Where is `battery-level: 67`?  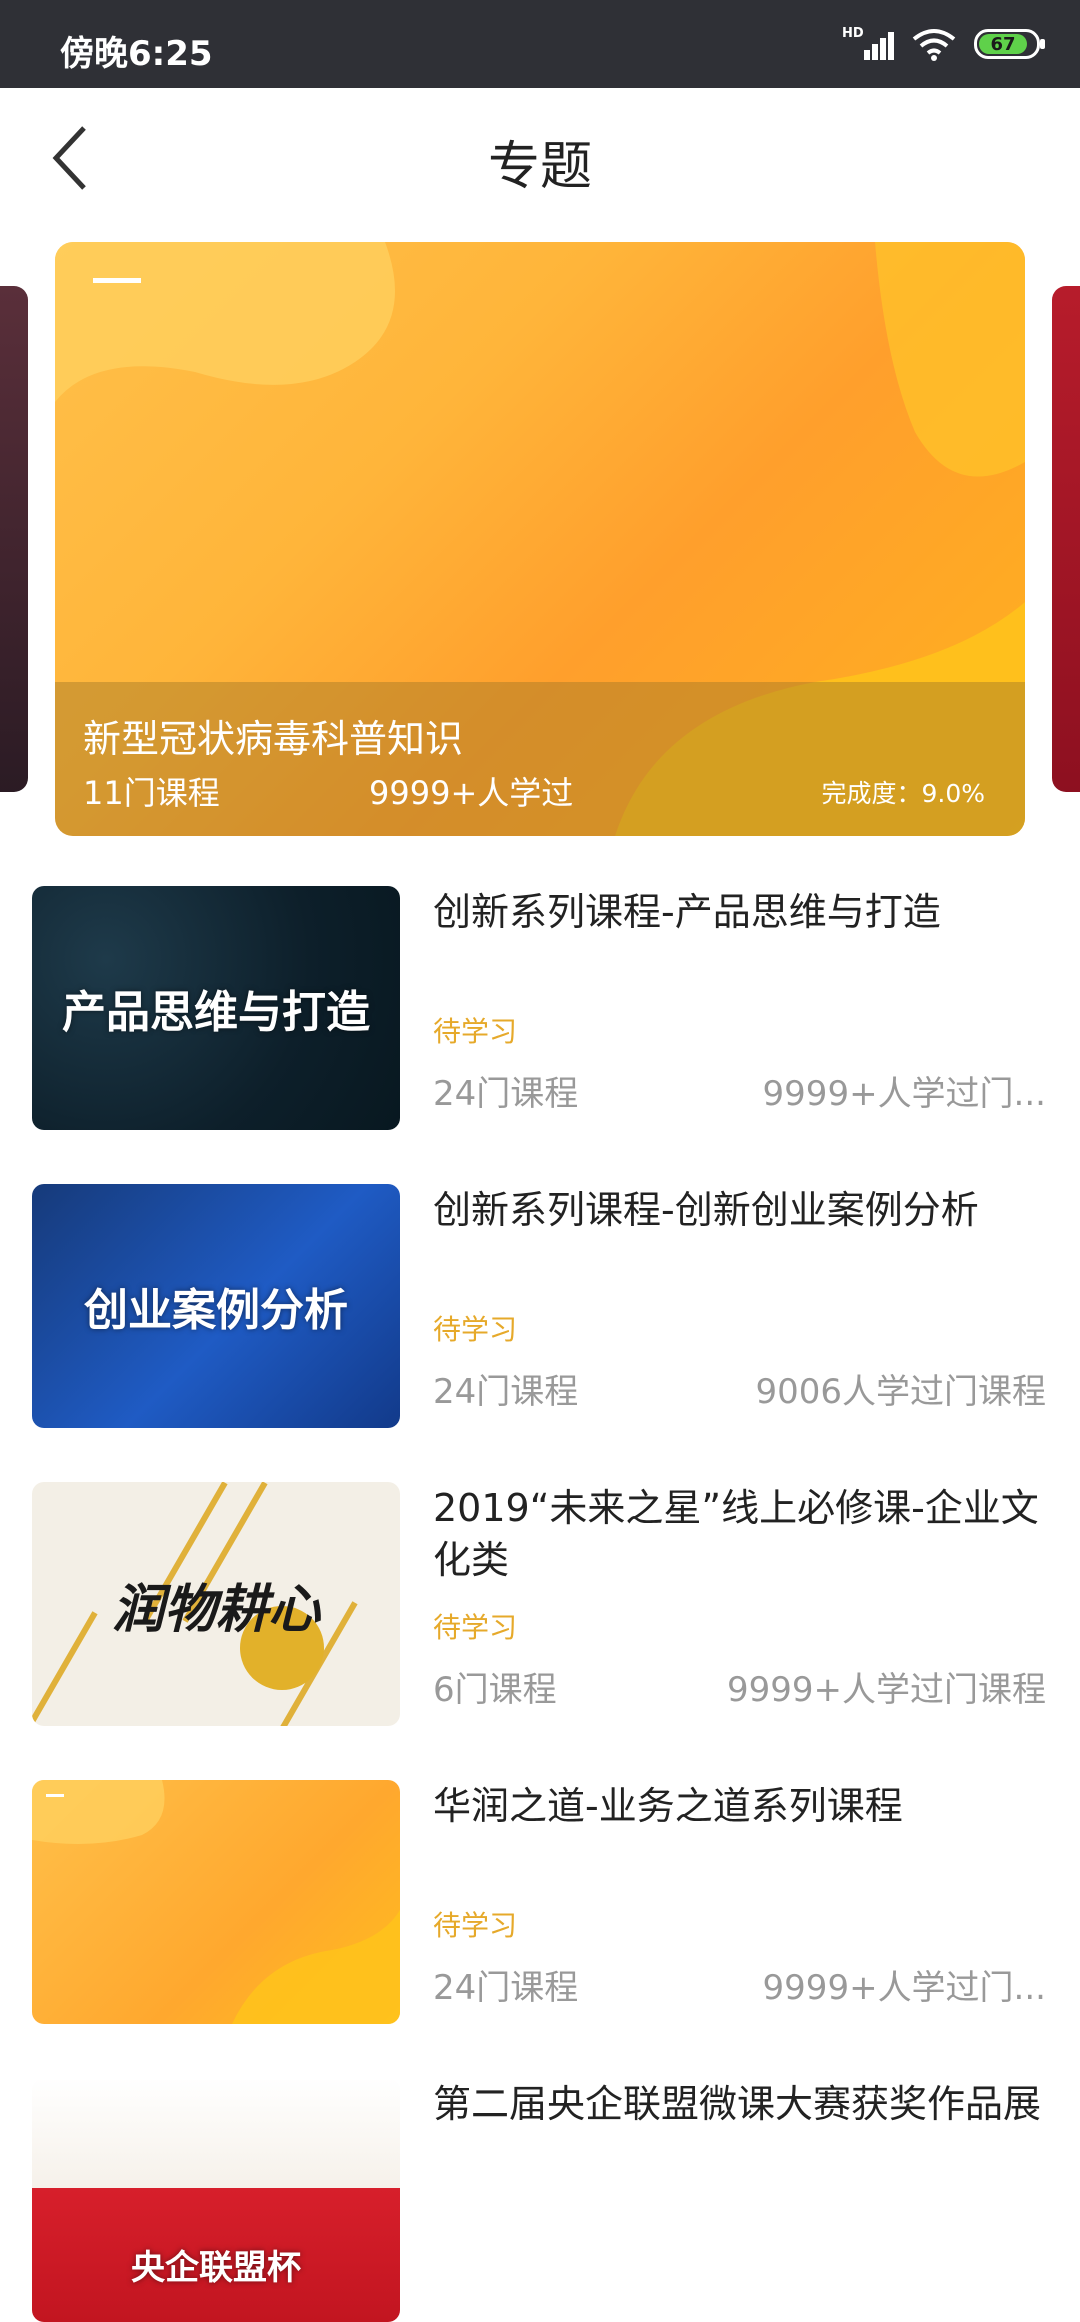
battery-level: 67 is located at coordinates (1003, 44).